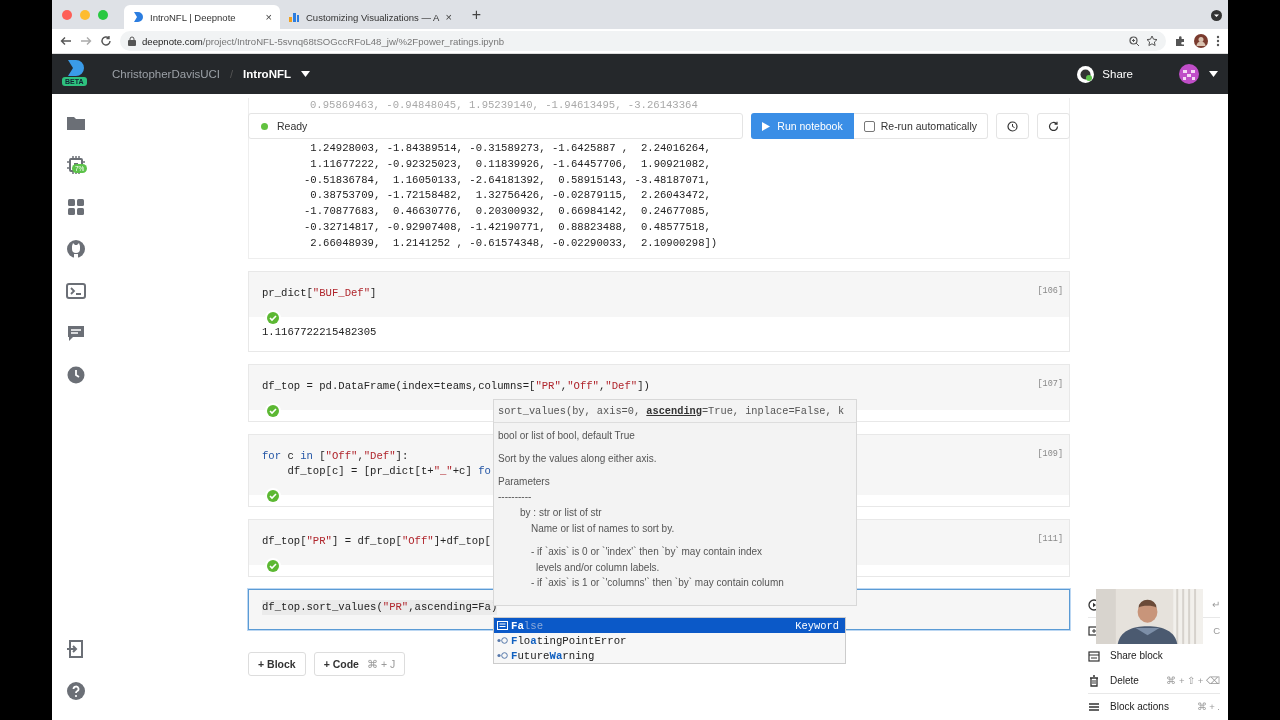 This screenshot has width=1280, height=720. What do you see at coordinates (598, 567) in the screenshot?
I see `doc-line: levels and/or column labels.` at bounding box center [598, 567].